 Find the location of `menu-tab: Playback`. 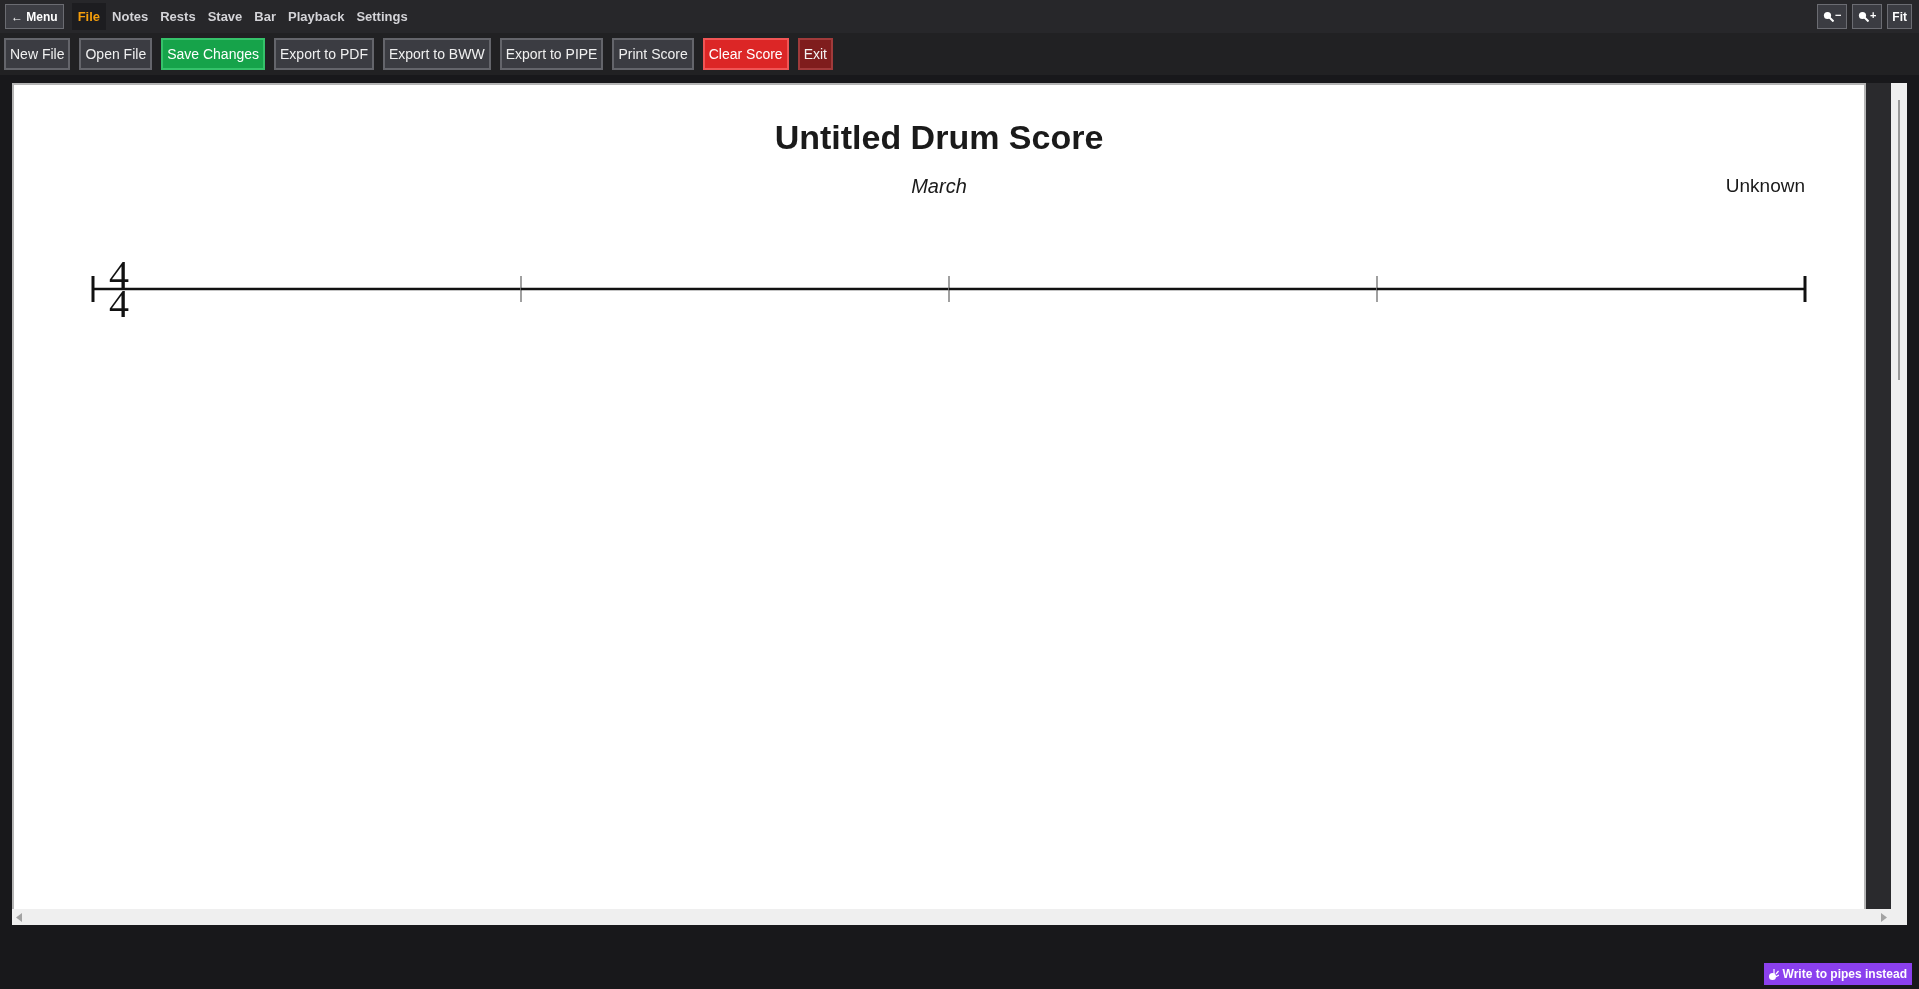

menu-tab: Playback is located at coordinates (316, 16).